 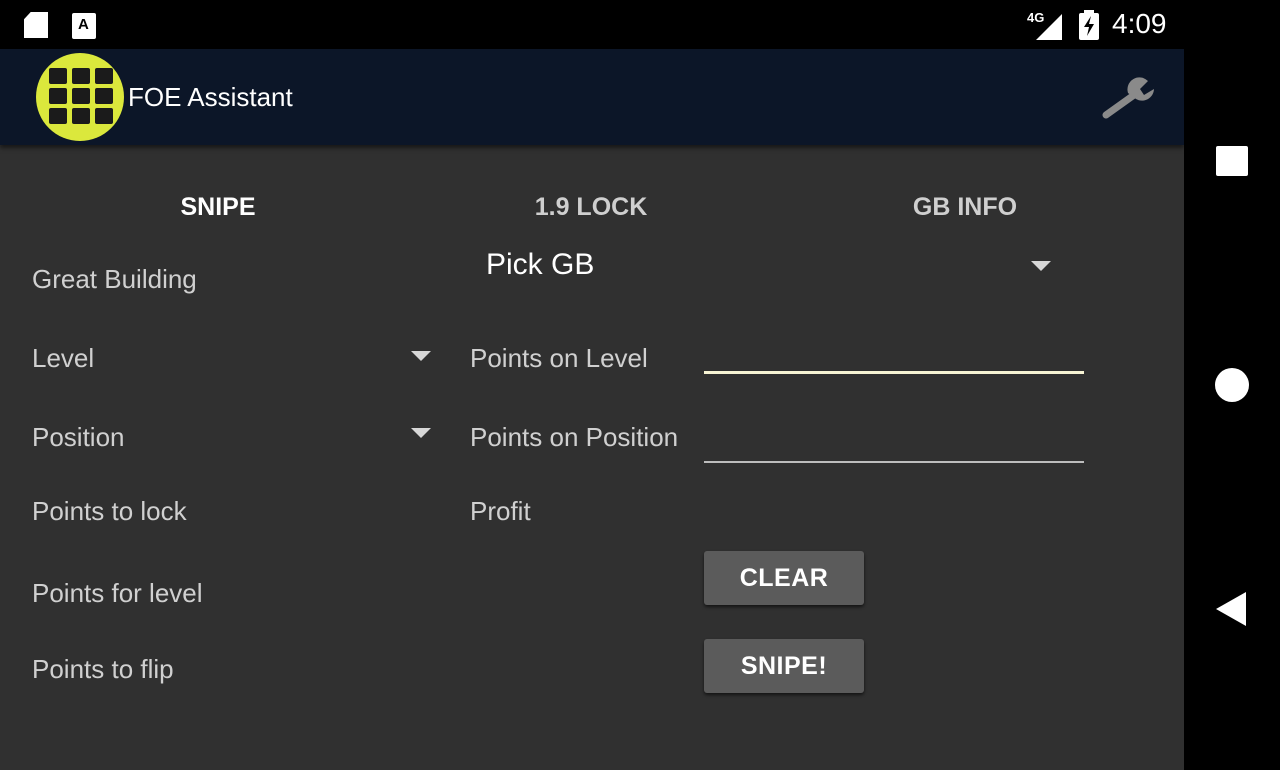 I want to click on level-label: Level, so click(x=63, y=358).